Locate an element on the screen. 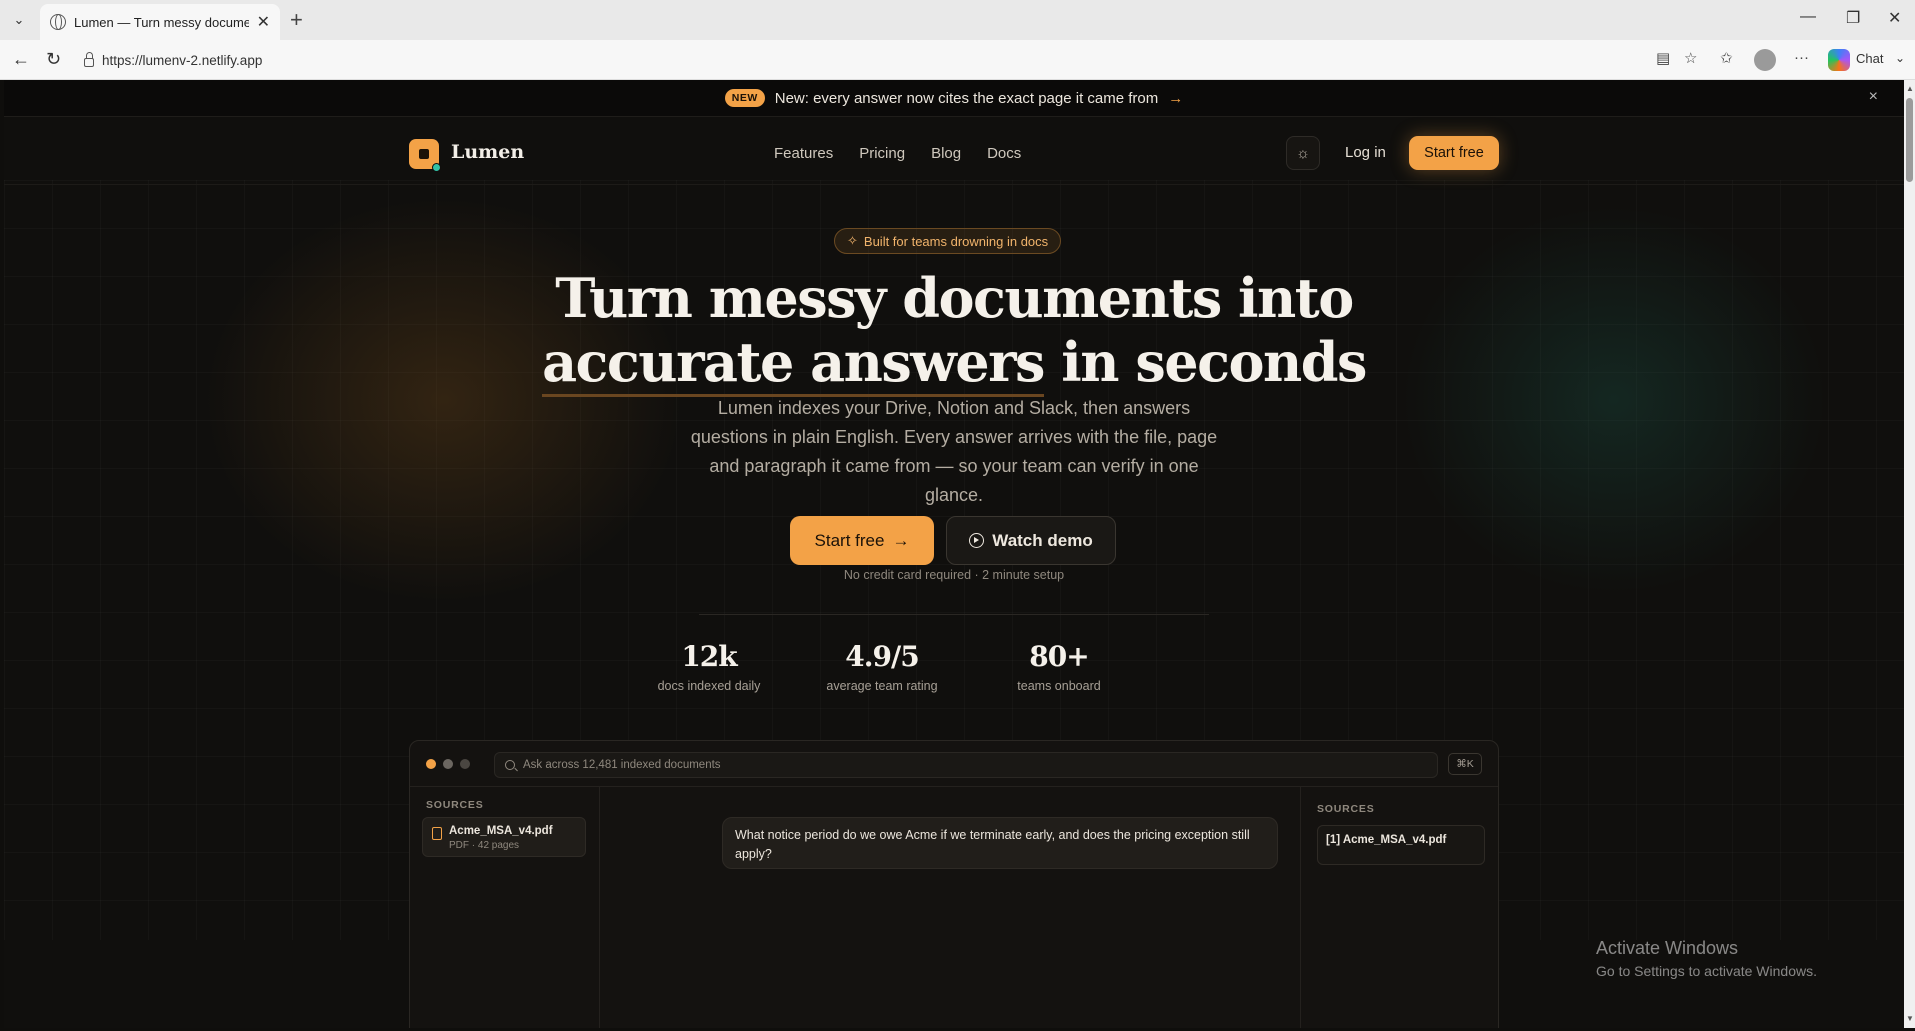  stat-label: docs indexed daily is located at coordinates (709, 686).